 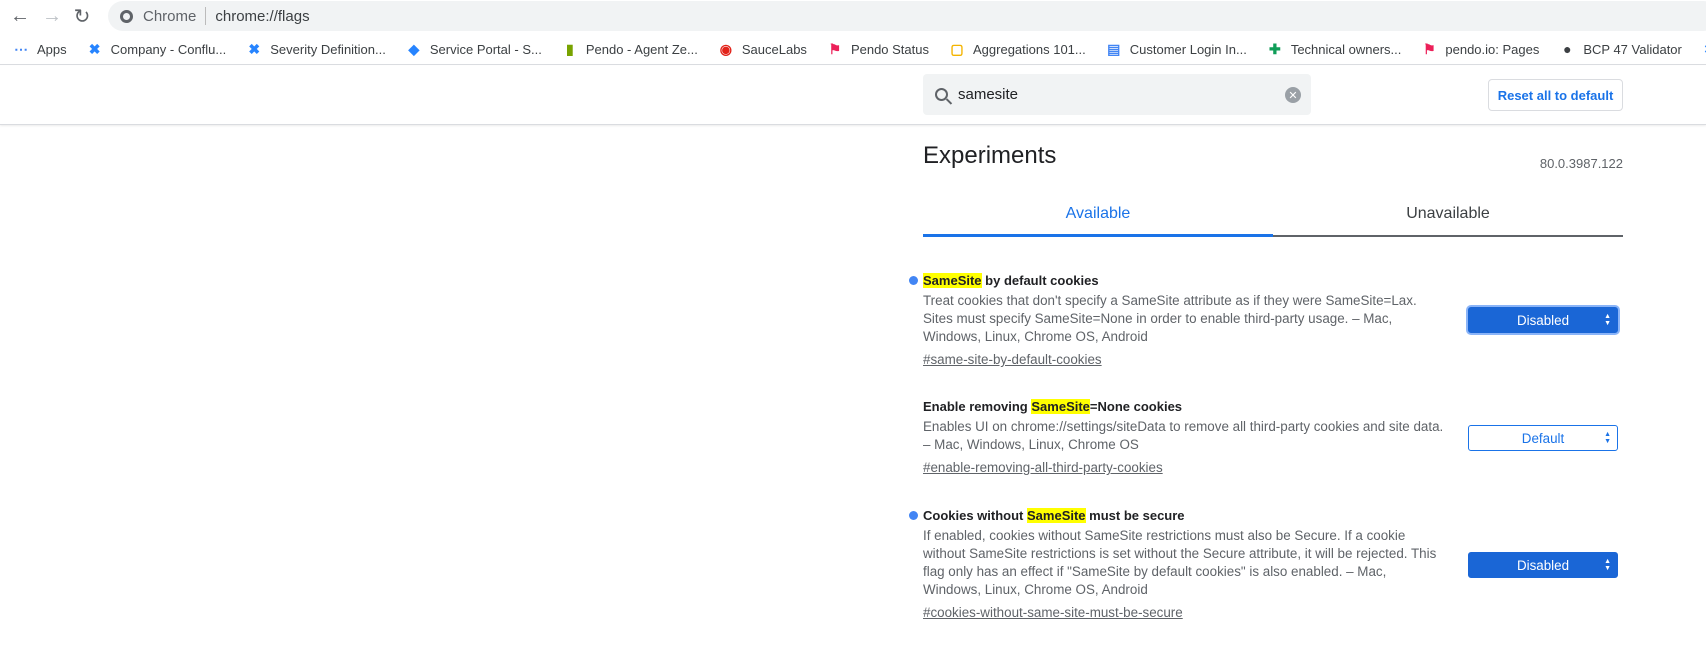 I want to click on address-bar: Chrome chrome://flags, so click(x=907, y=16).